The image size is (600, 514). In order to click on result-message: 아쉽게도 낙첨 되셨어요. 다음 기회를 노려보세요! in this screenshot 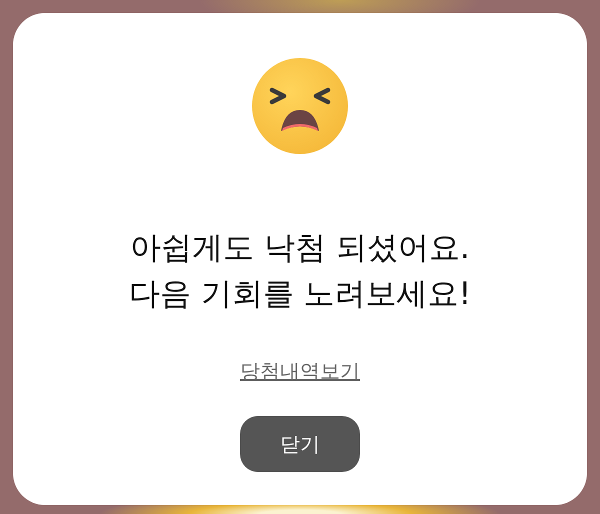, I will do `click(300, 271)`.